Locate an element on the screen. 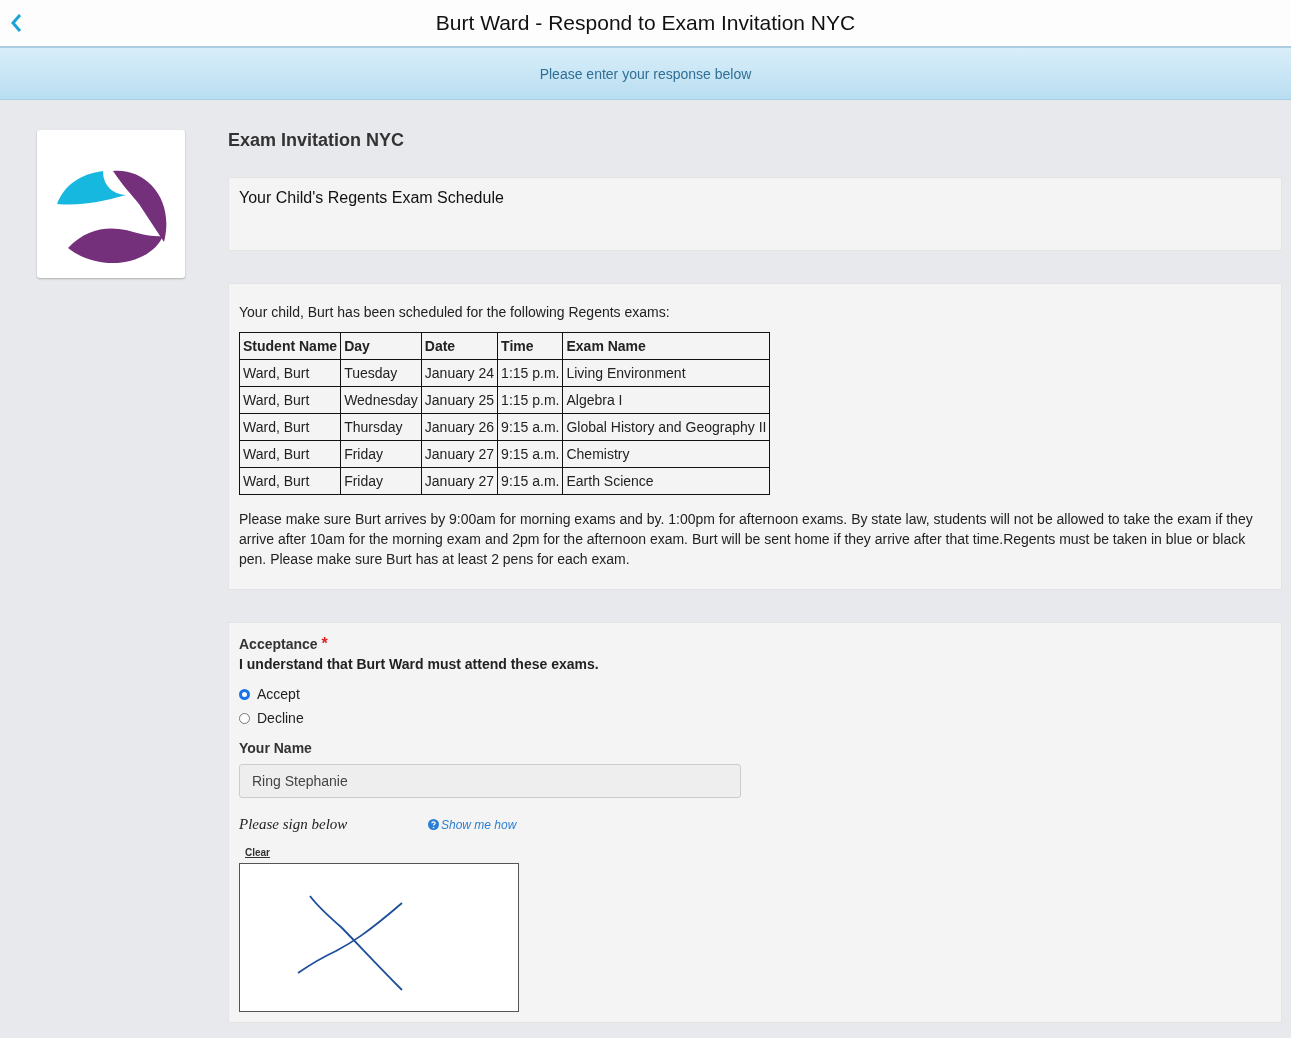 Image resolution: width=1291 pixels, height=1038 pixels. intro-text: Your child, Burt has been scheduled for the following Regents exams: is located at coordinates (455, 312).